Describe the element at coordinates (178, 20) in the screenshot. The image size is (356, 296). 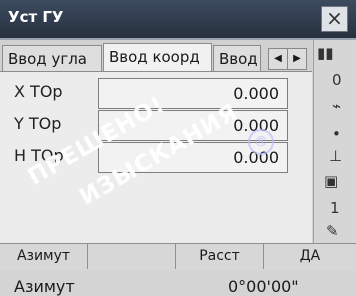
I see `title-bar: Уст ГУ ×` at that location.